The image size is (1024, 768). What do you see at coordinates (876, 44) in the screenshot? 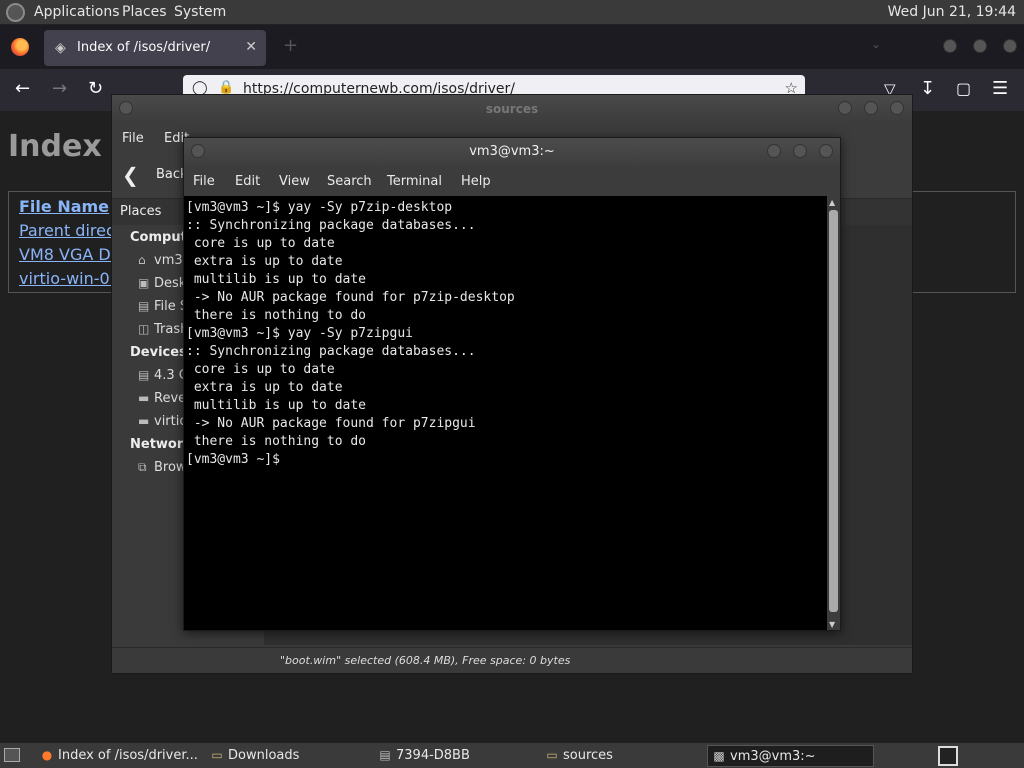
I see `list-all-tabs-icon: ⌄` at bounding box center [876, 44].